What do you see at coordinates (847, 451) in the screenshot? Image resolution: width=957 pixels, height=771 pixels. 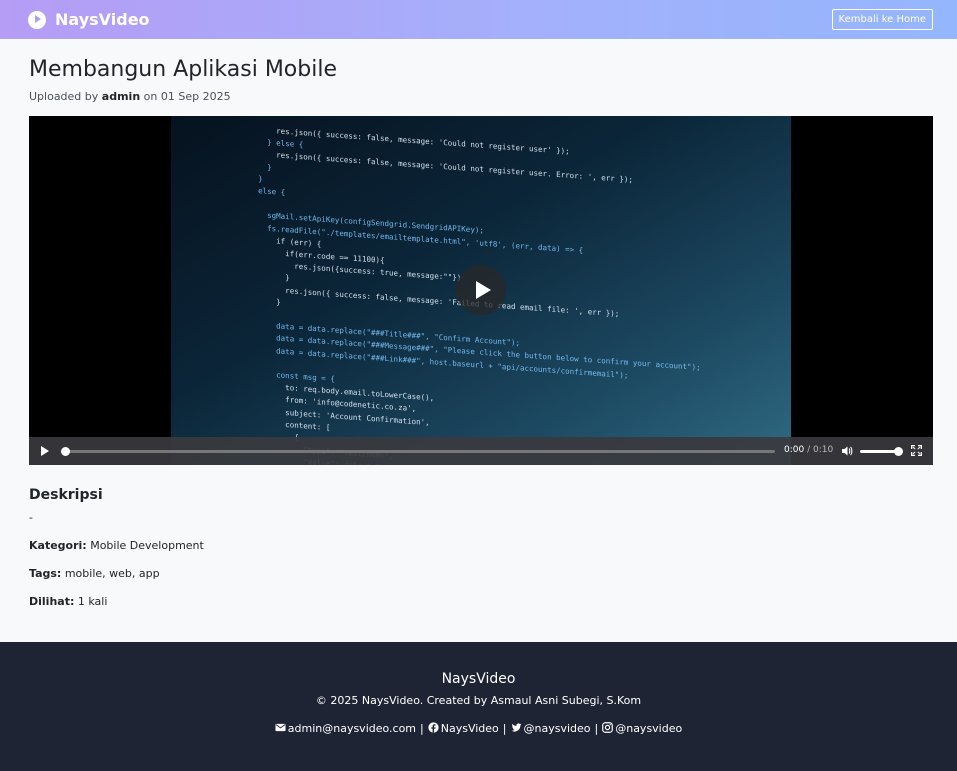 I see `volume-icon` at bounding box center [847, 451].